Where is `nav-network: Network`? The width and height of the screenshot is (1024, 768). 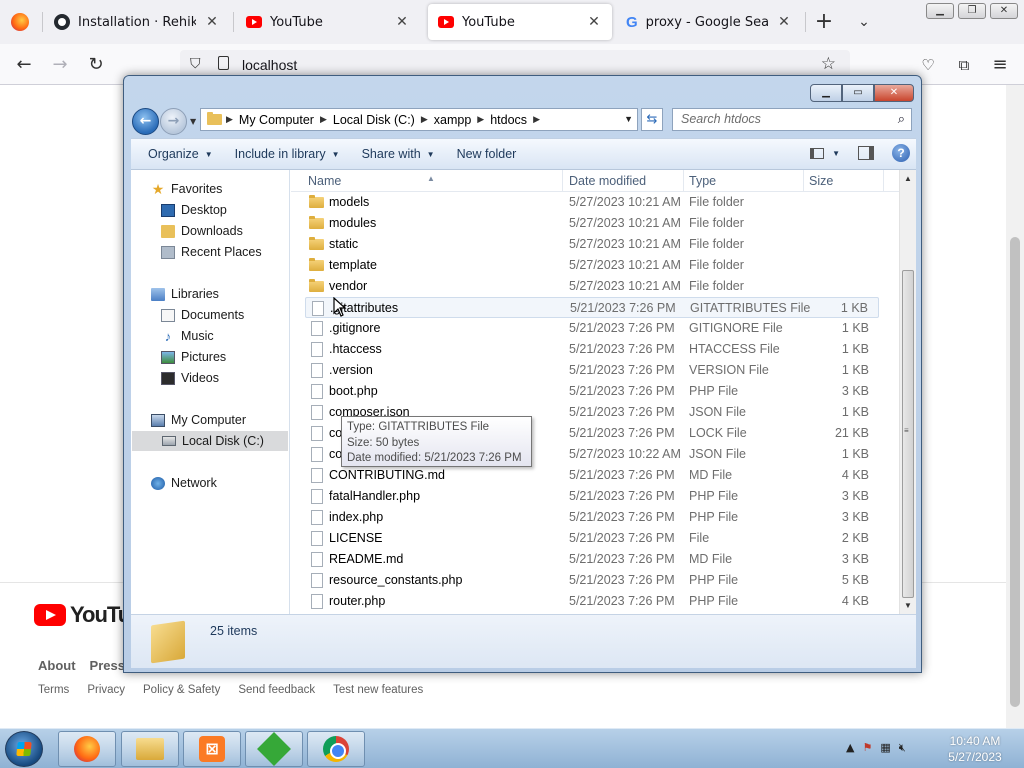 nav-network: Network is located at coordinates (184, 483).